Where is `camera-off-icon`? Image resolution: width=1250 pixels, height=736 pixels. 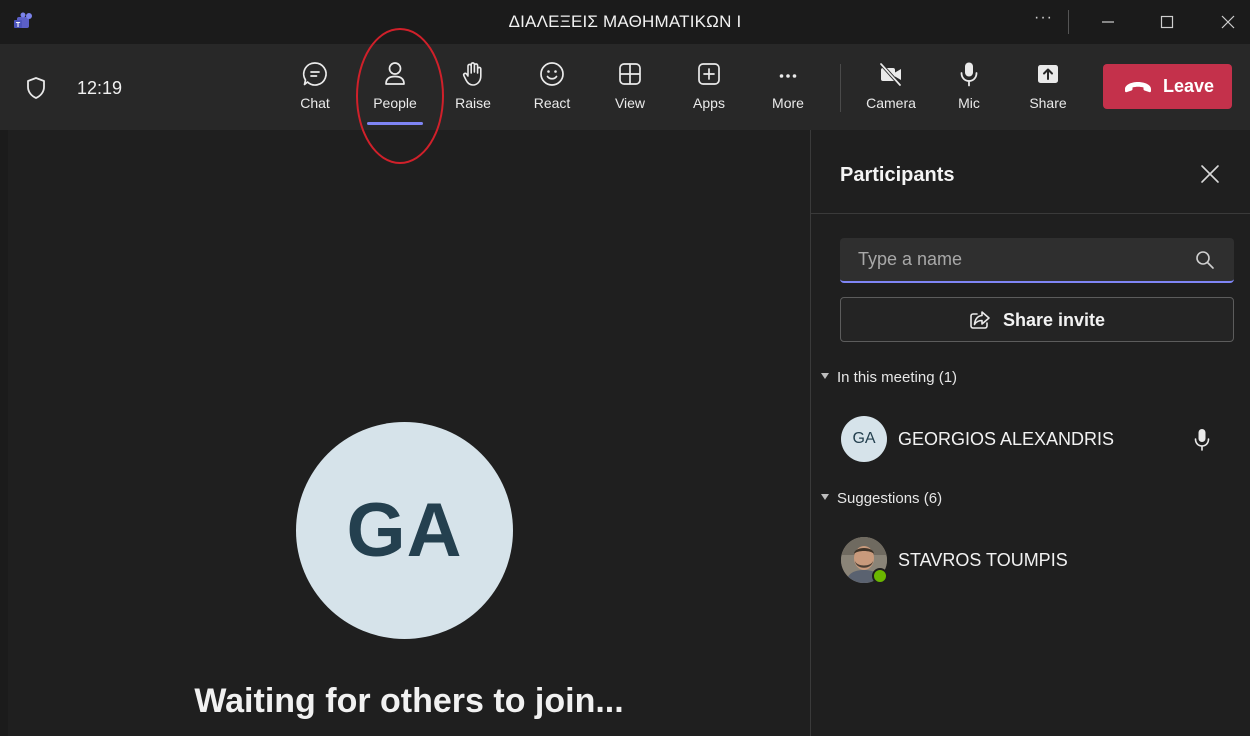 camera-off-icon is located at coordinates (890, 74).